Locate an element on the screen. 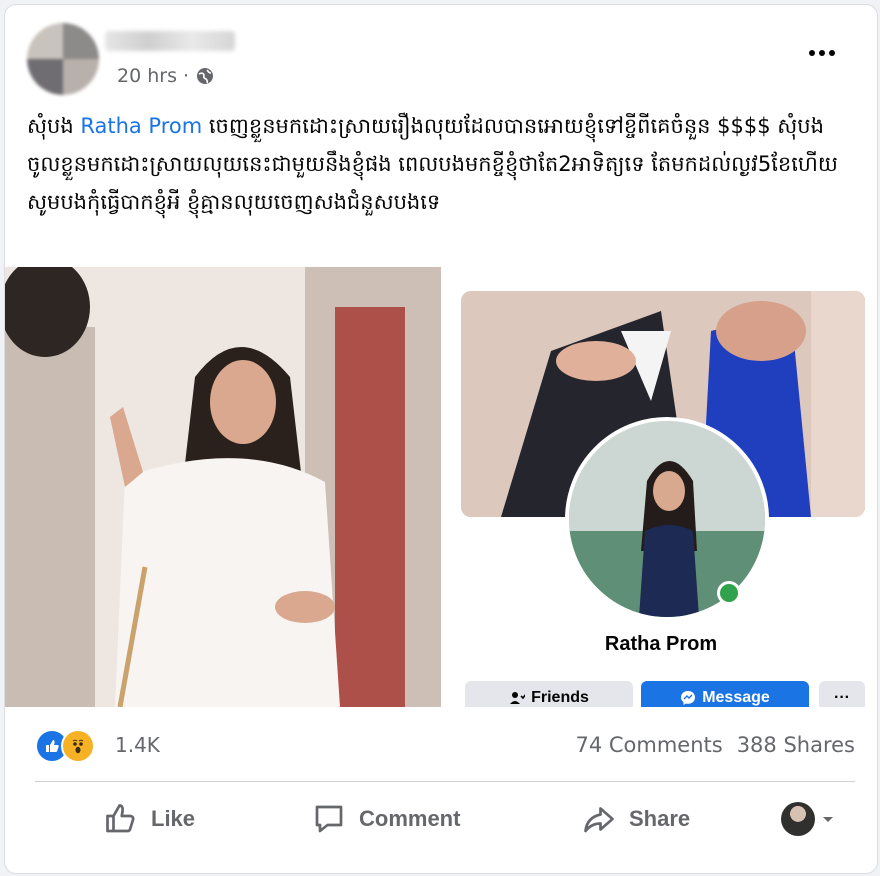 The width and height of the screenshot is (880, 876). current-user-avatar is located at coordinates (798, 819).